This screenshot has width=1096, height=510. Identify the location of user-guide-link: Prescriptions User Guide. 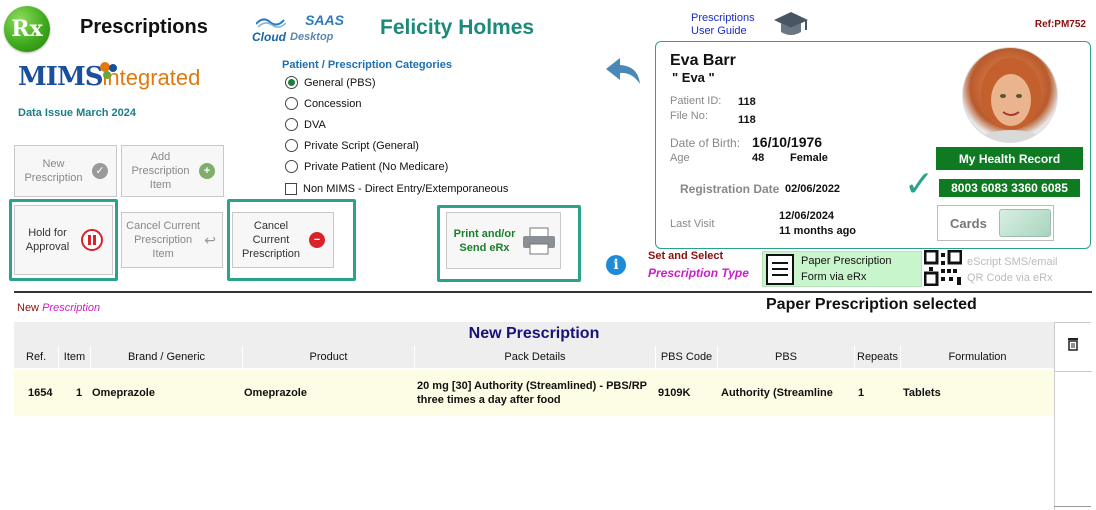
(723, 25).